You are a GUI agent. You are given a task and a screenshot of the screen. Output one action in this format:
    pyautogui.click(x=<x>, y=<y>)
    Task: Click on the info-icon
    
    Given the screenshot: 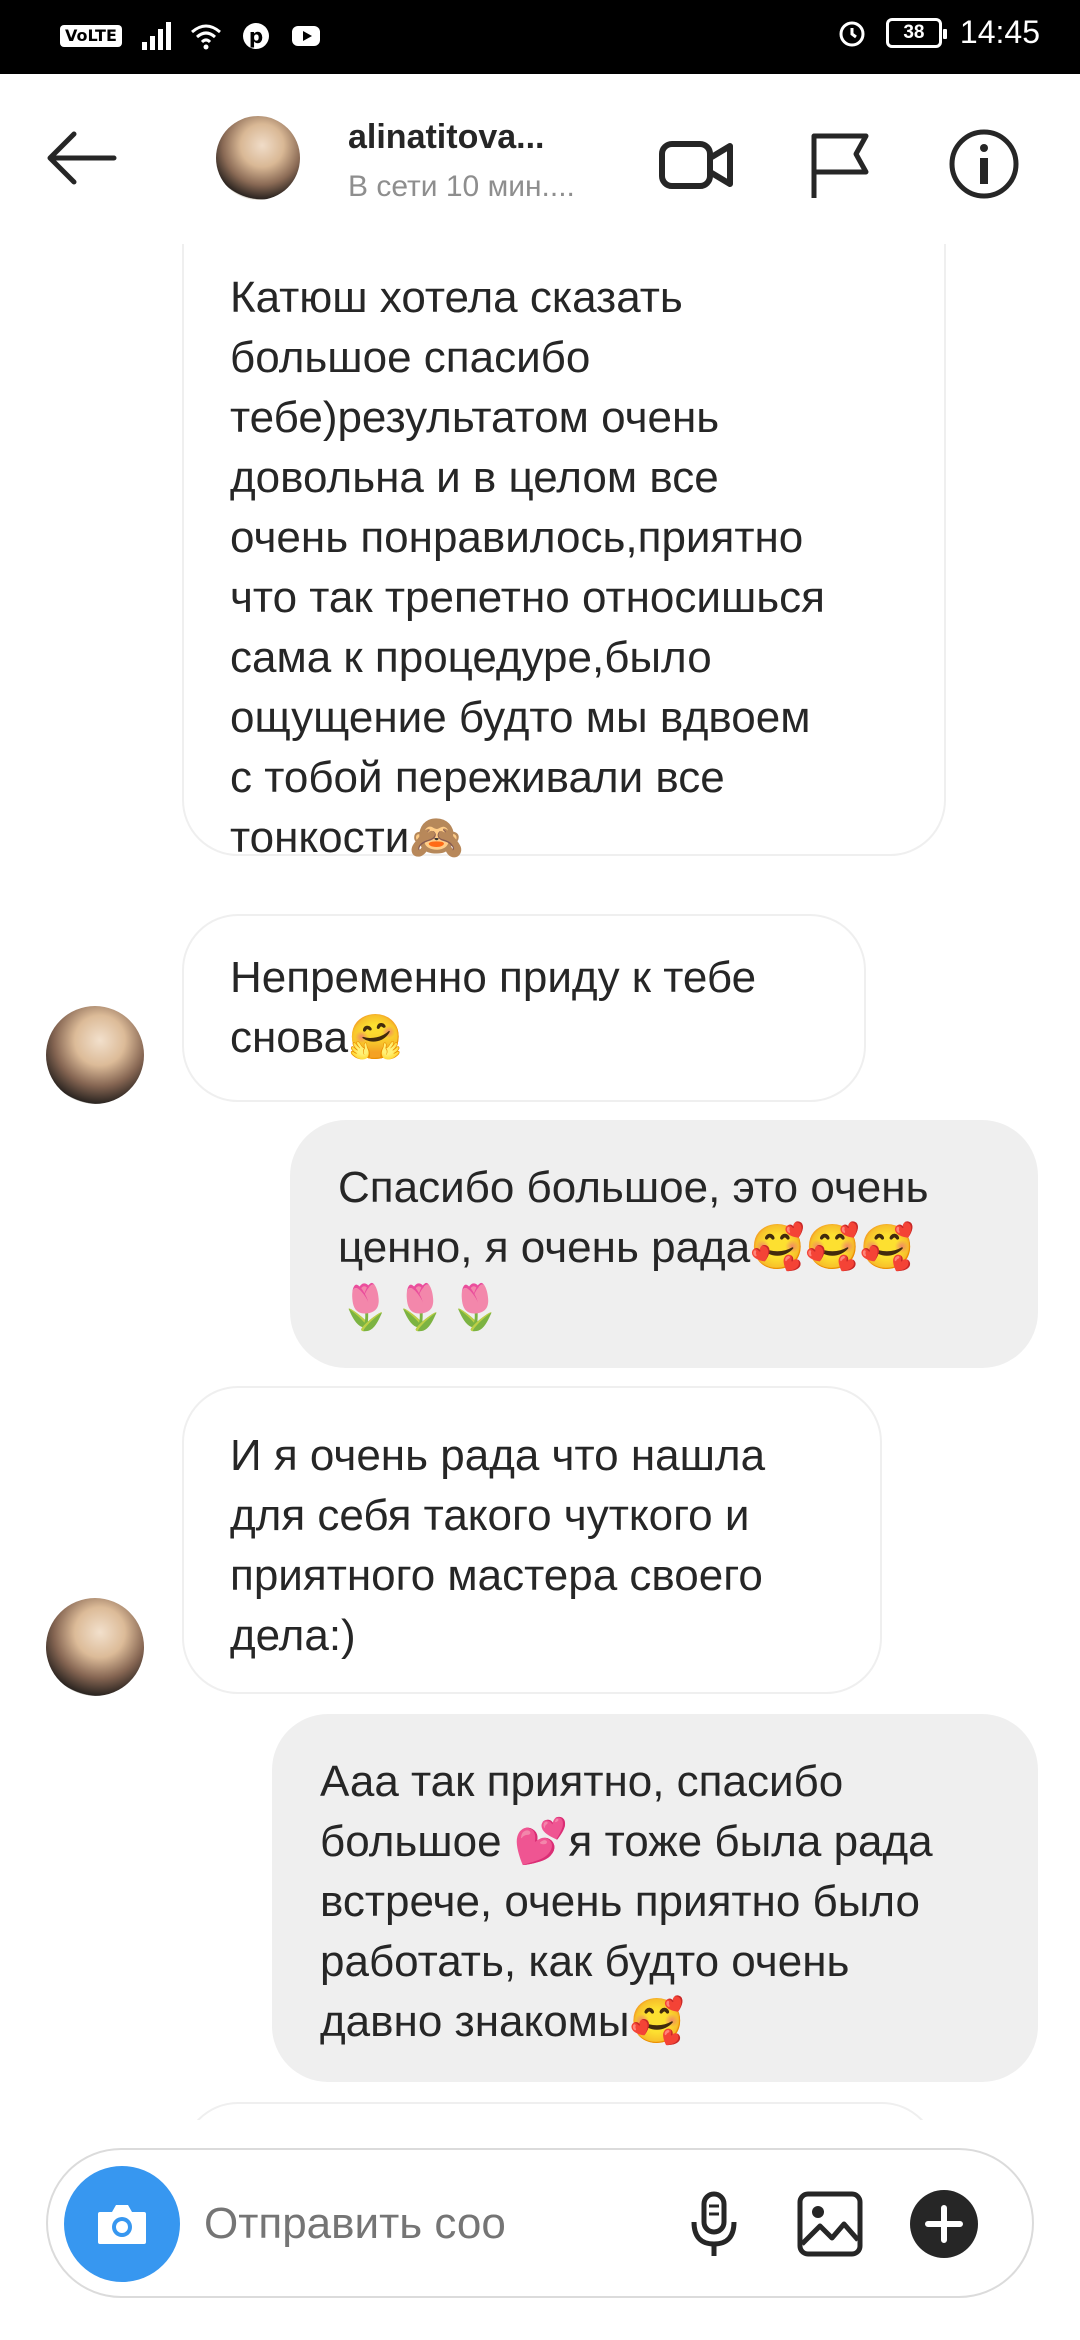 What is the action you would take?
    pyautogui.click(x=984, y=164)
    